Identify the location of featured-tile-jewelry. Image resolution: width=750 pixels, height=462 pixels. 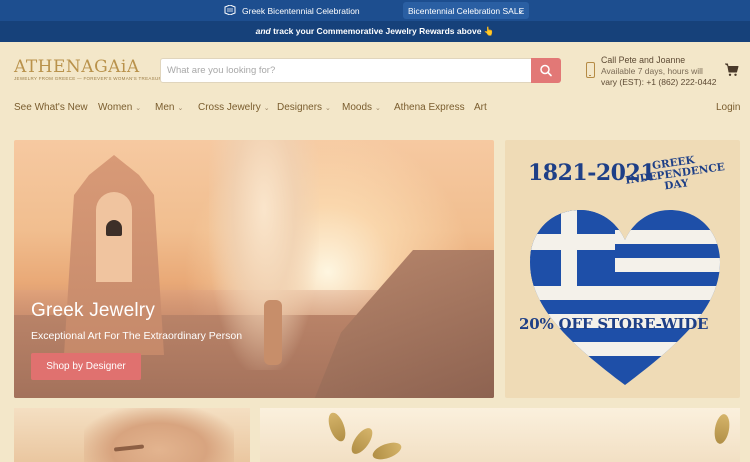
(500, 435).